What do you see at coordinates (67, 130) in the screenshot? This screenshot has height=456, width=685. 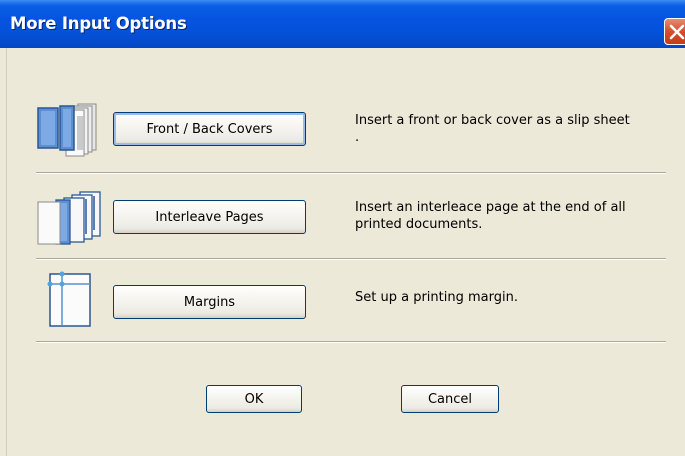 I see `front-back-covers-icon` at bounding box center [67, 130].